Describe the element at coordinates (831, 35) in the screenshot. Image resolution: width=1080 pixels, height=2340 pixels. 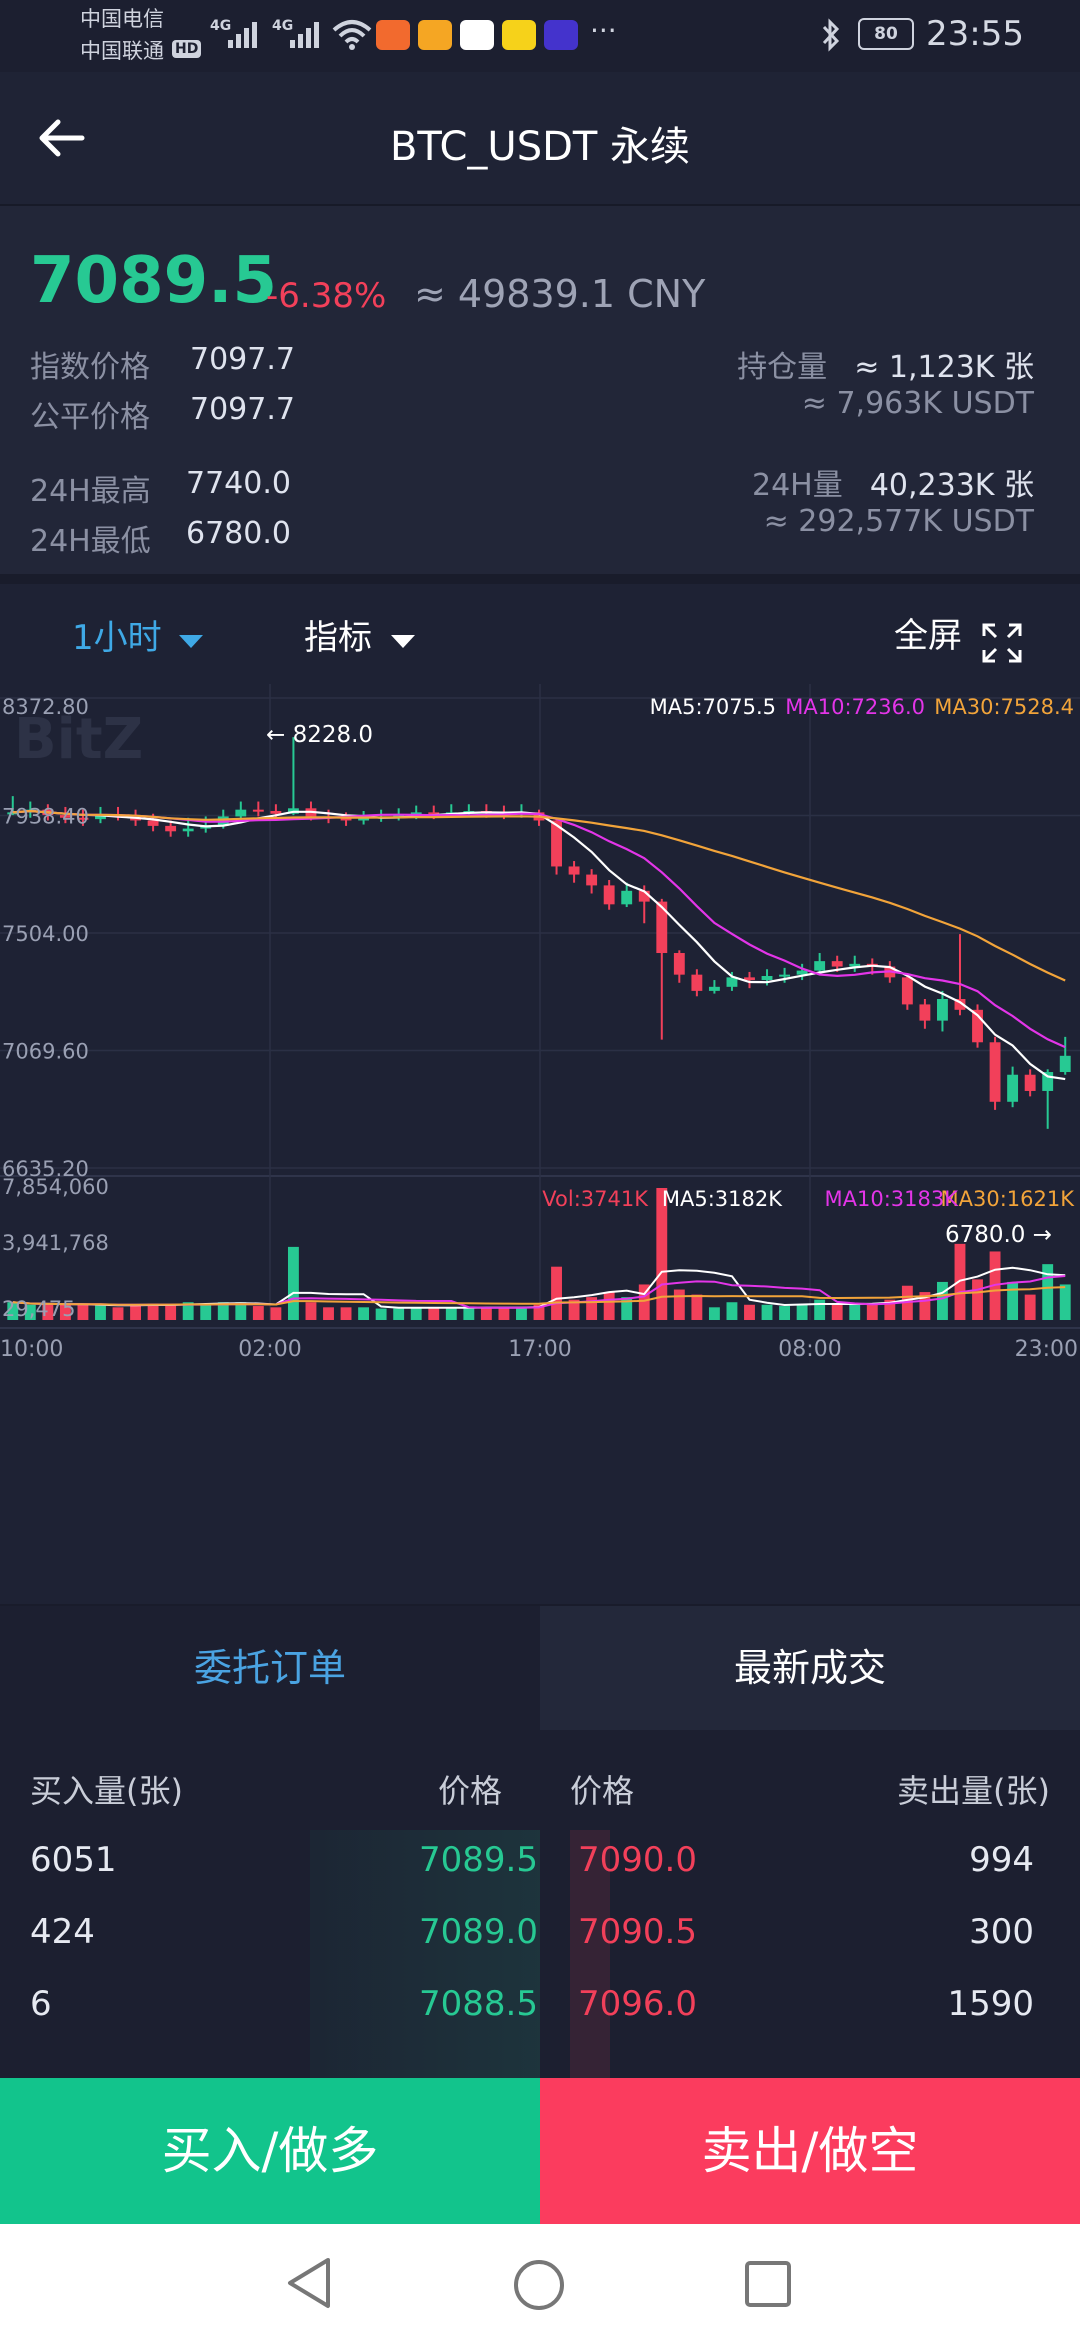
I see `bluetooth-icon` at that location.